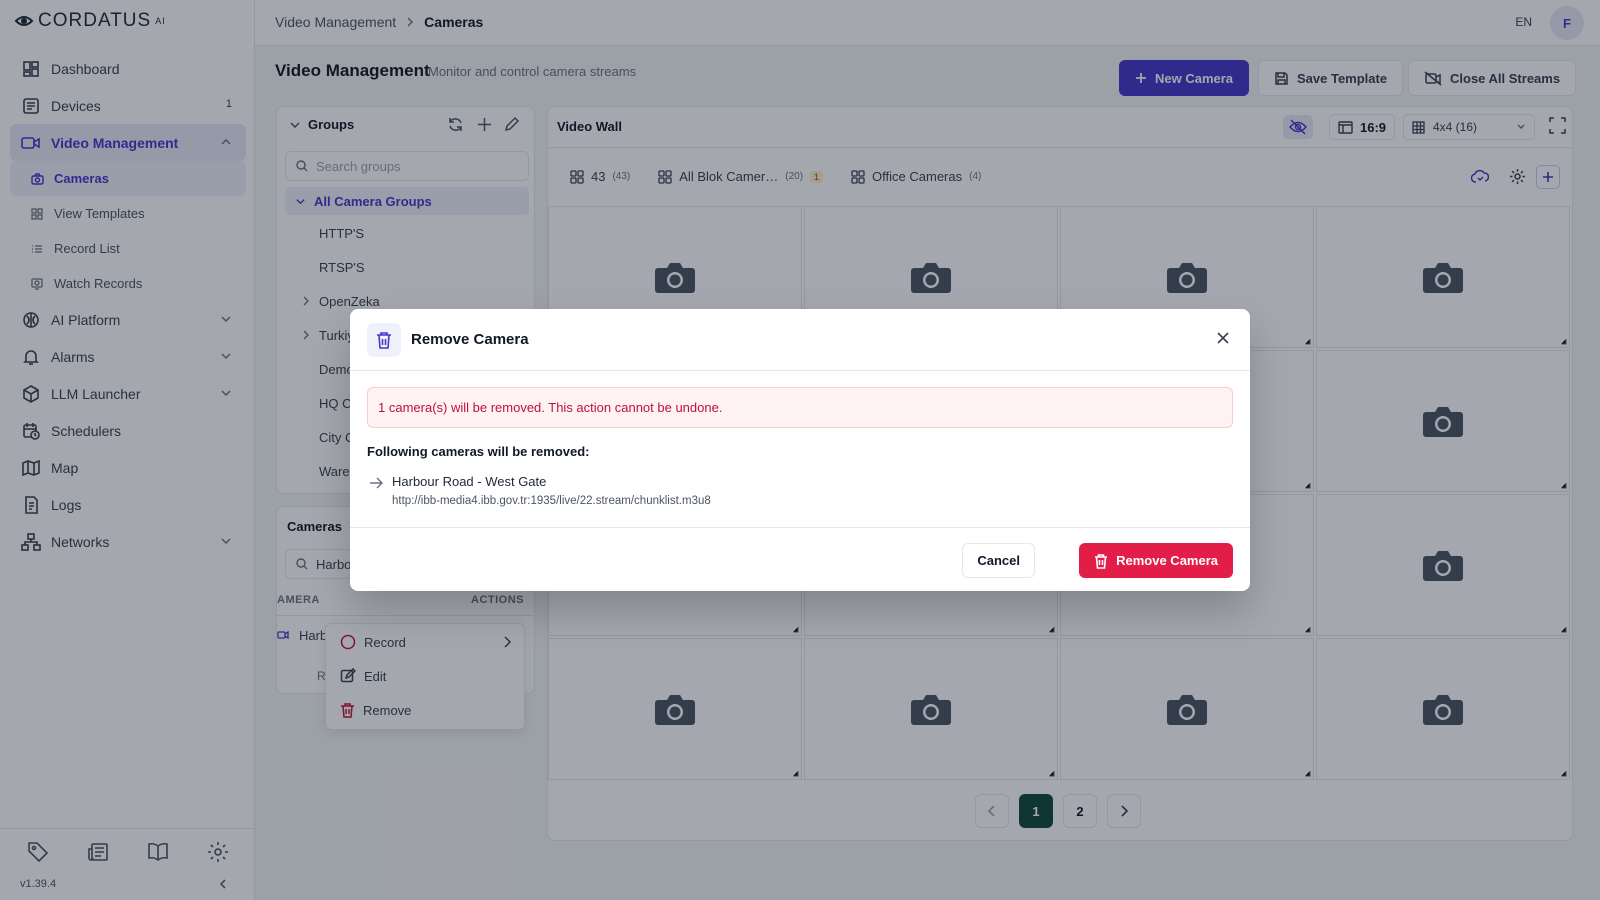 The width and height of the screenshot is (1600, 900). What do you see at coordinates (998, 560) in the screenshot?
I see `cancel-button: Cancel` at bounding box center [998, 560].